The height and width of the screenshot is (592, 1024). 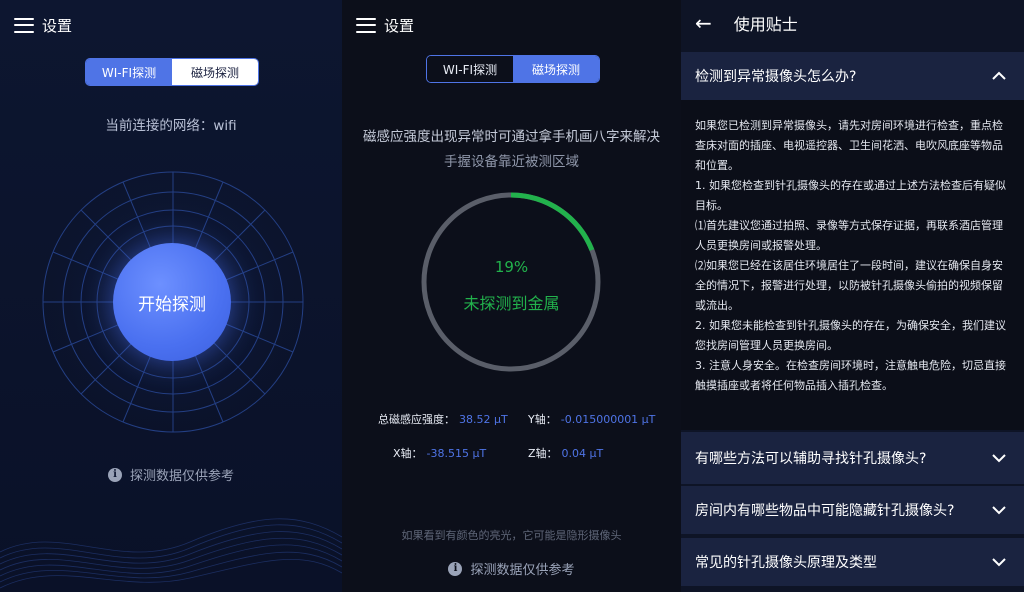 What do you see at coordinates (522, 570) in the screenshot?
I see `disclaimer-text: 探测数据仅供参考` at bounding box center [522, 570].